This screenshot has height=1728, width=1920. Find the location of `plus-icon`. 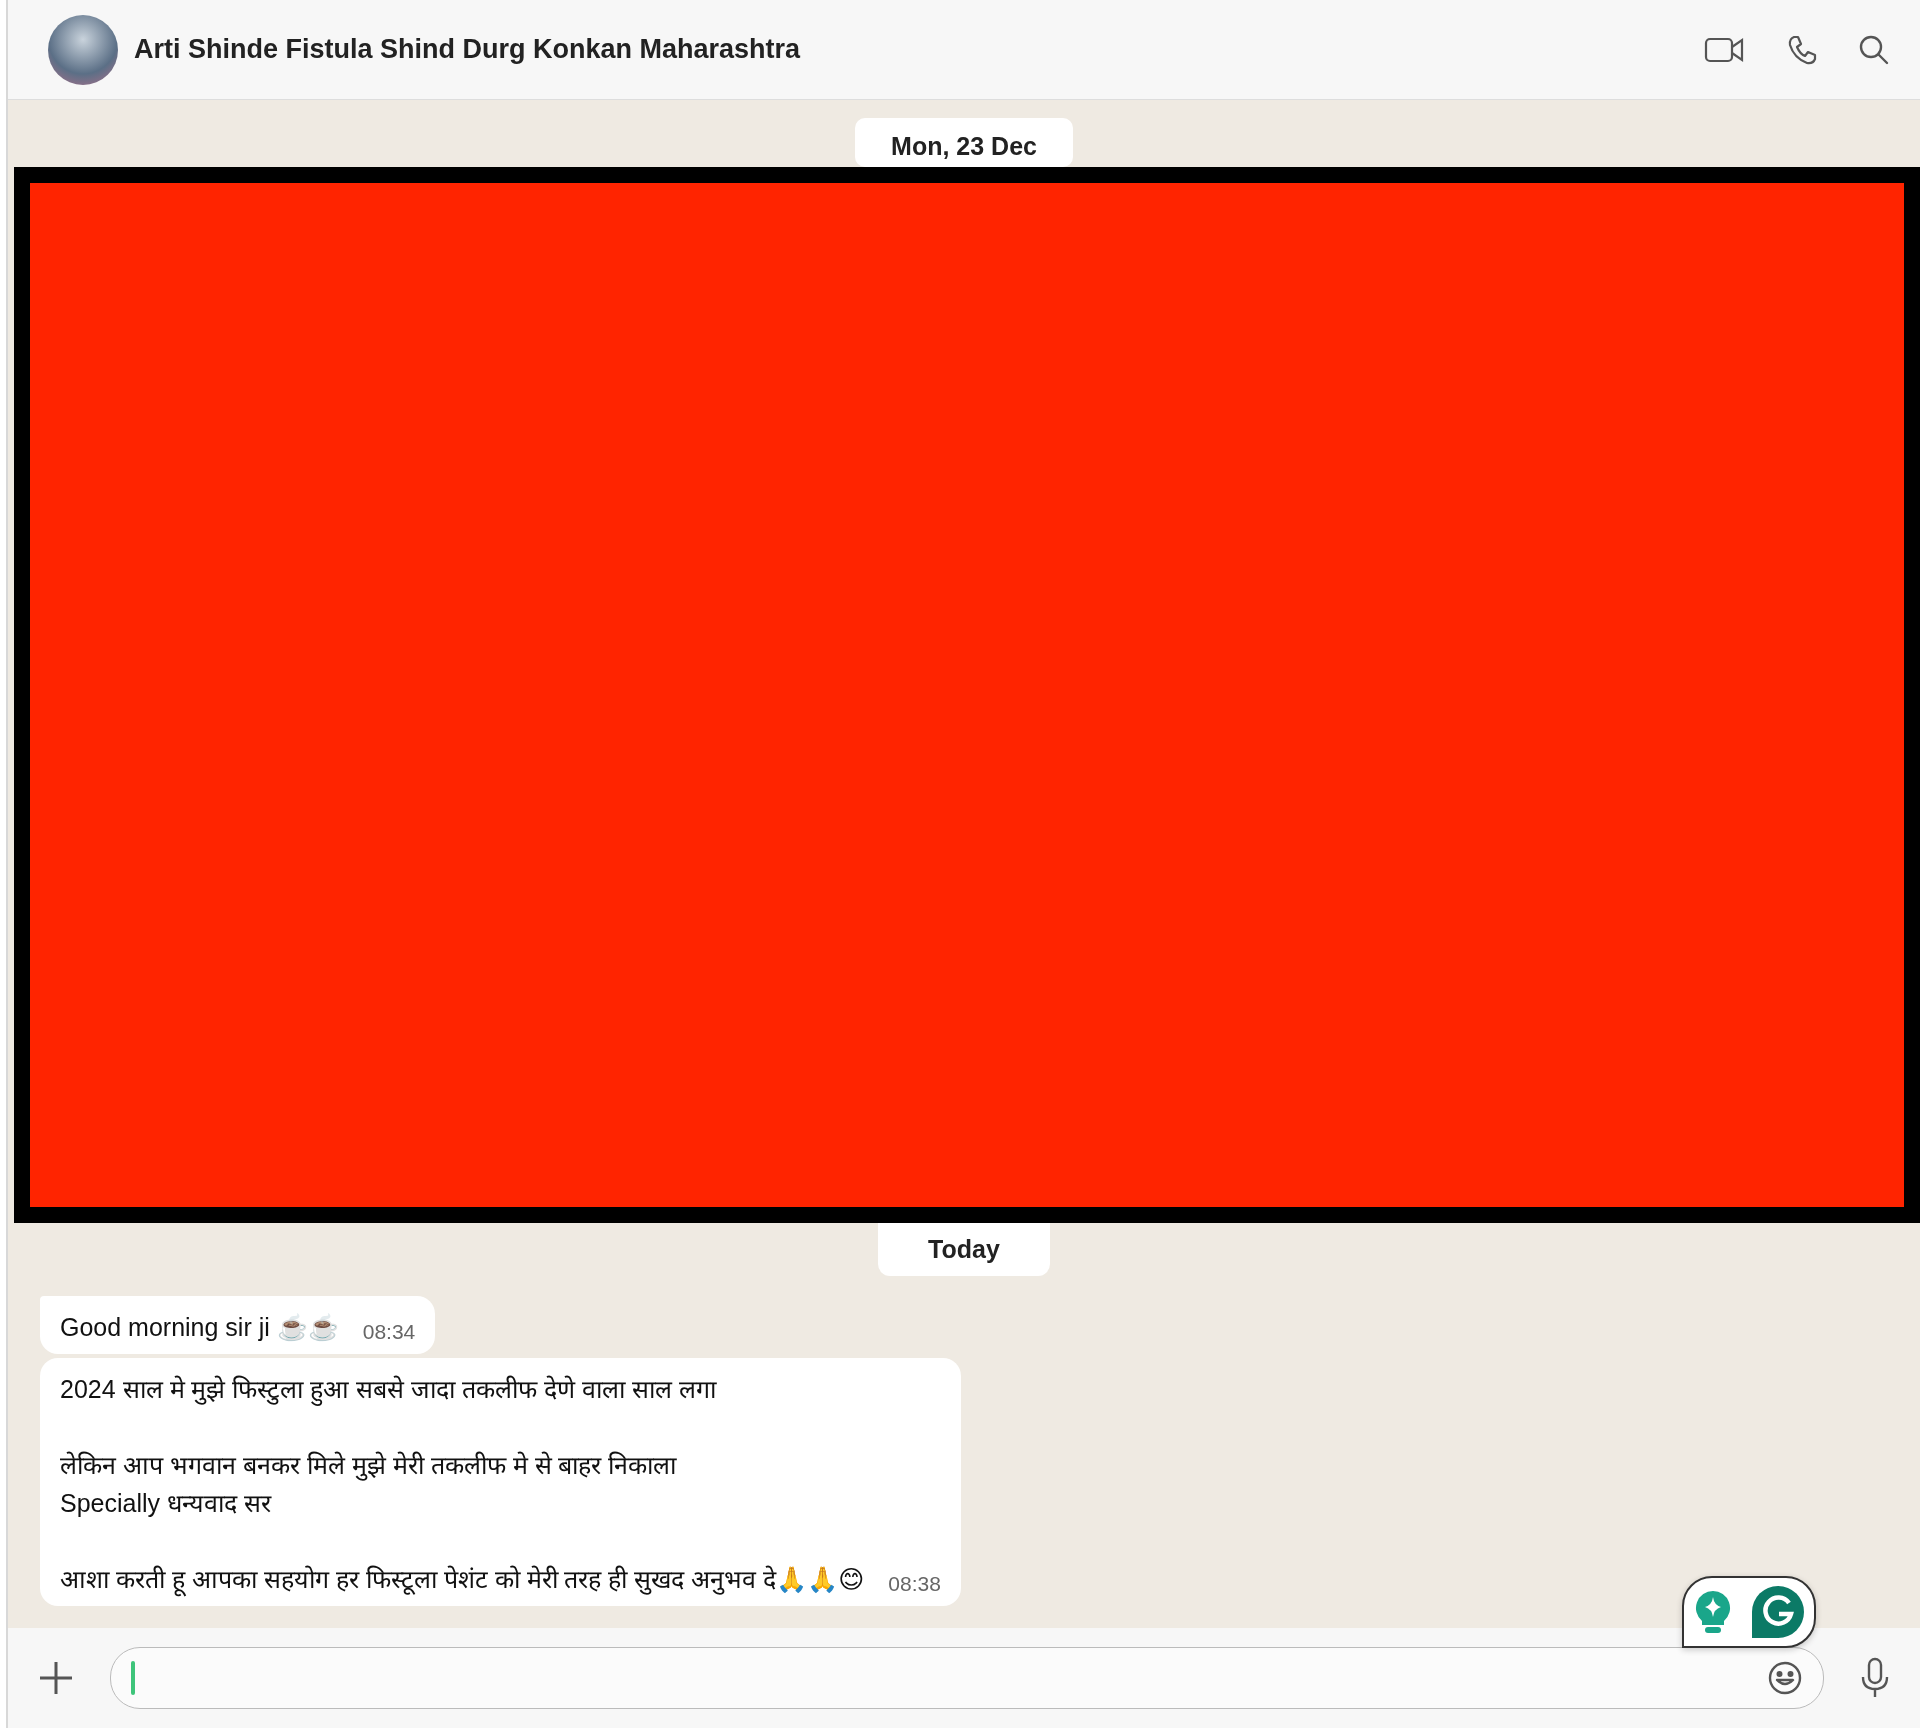

plus-icon is located at coordinates (56, 1678).